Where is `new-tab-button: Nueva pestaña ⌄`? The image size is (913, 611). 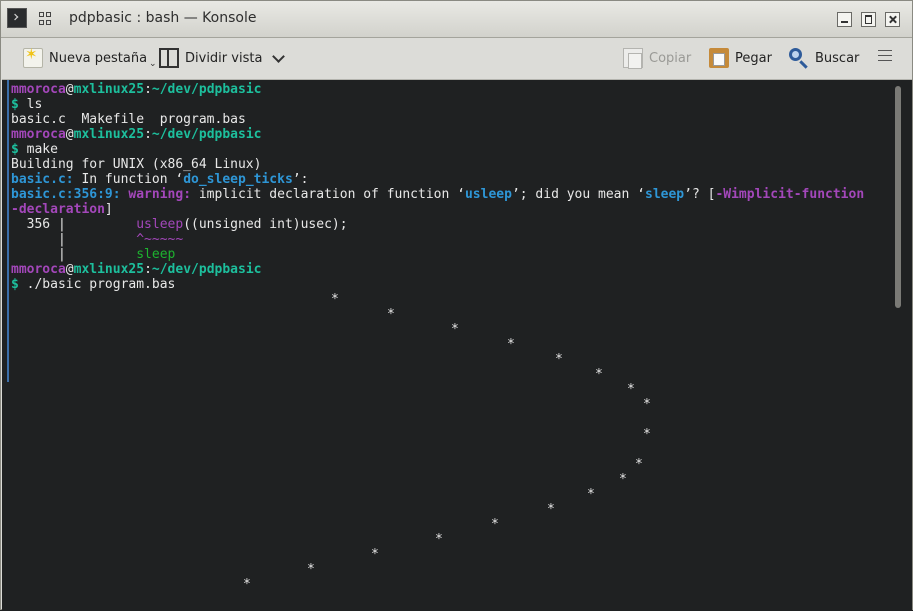
new-tab-button: Nueva pestaña ⌄ is located at coordinates (90, 57).